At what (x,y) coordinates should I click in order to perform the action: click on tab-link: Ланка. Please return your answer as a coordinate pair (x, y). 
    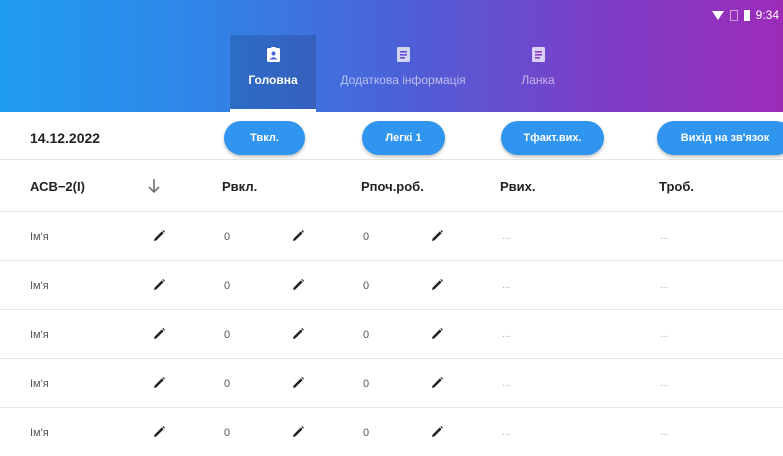
    Looking at the image, I should click on (538, 73).